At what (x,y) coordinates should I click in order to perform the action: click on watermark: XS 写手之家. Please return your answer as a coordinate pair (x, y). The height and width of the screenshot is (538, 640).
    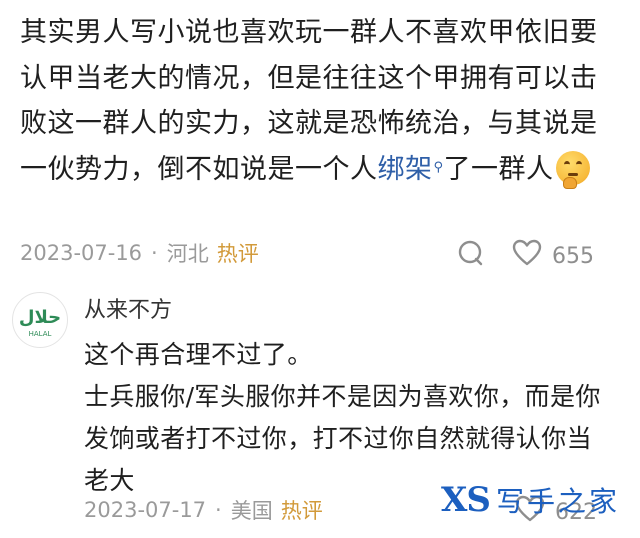
    Looking at the image, I should click on (530, 500).